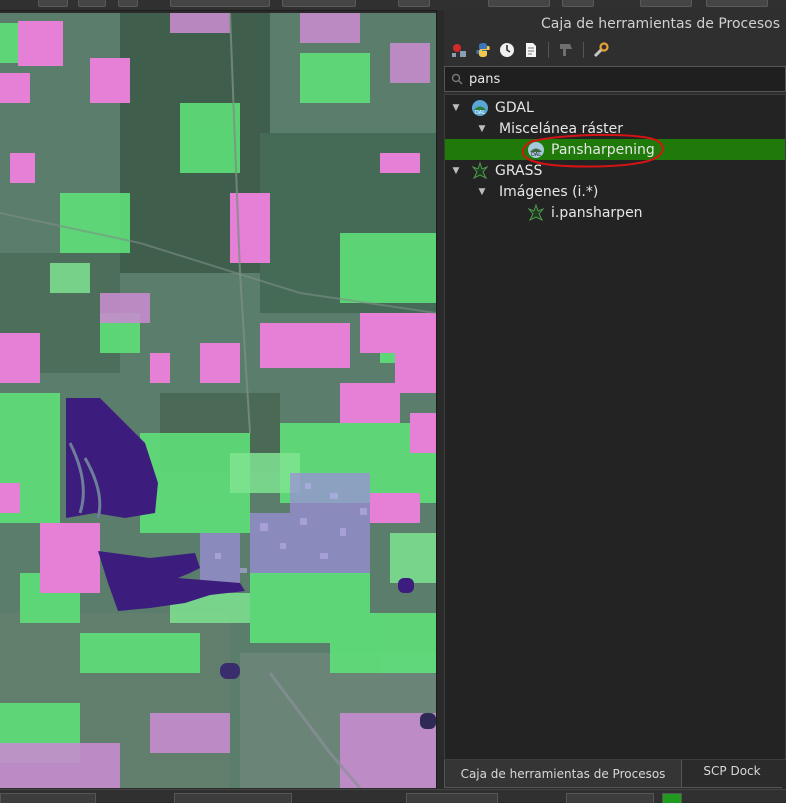 This screenshot has width=786, height=803. I want to click on edit-in-place-icon, so click(566, 50).